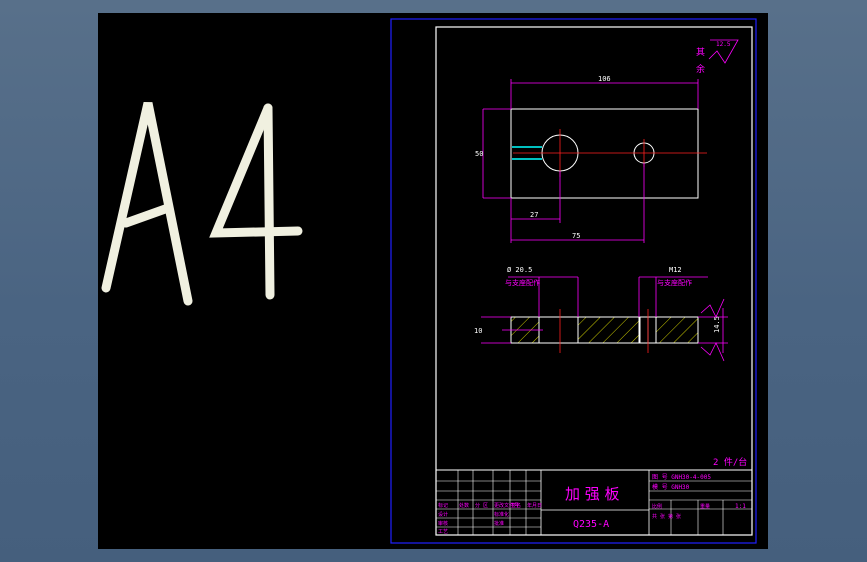  What do you see at coordinates (443, 532) in the screenshot?
I see `tb-label: 工艺` at bounding box center [443, 532].